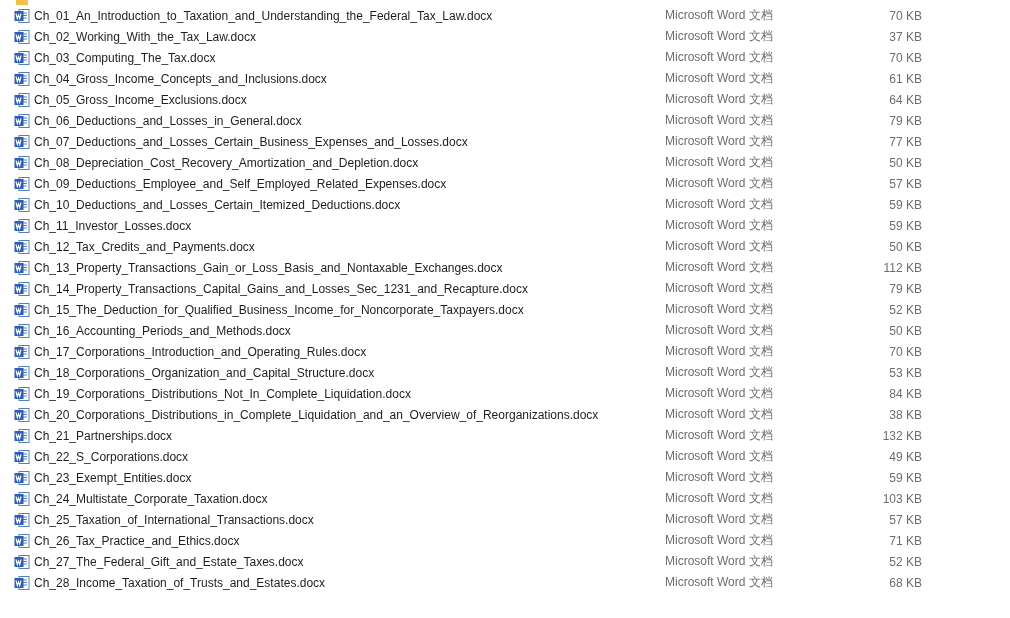 This screenshot has height=618, width=1010. What do you see at coordinates (349, 519) in the screenshot?
I see `file-name: Ch_25_Taxation_of_International_Transactions.docx` at bounding box center [349, 519].